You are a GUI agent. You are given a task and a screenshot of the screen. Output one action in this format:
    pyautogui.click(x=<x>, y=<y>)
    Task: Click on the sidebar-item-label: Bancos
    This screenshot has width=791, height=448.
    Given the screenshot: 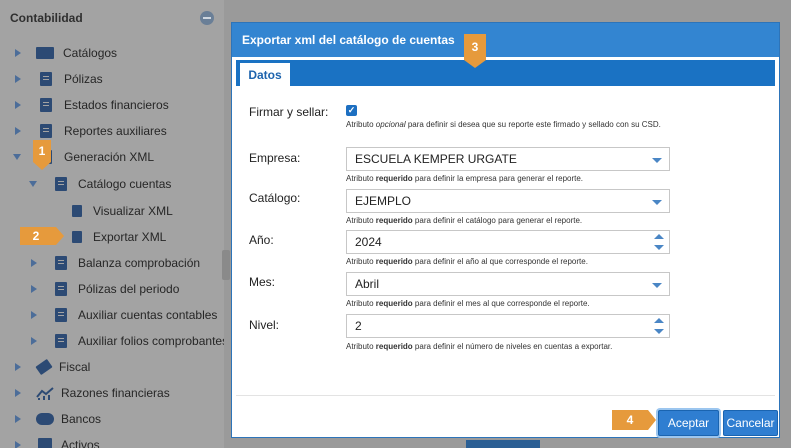 What is the action you would take?
    pyautogui.click(x=81, y=419)
    